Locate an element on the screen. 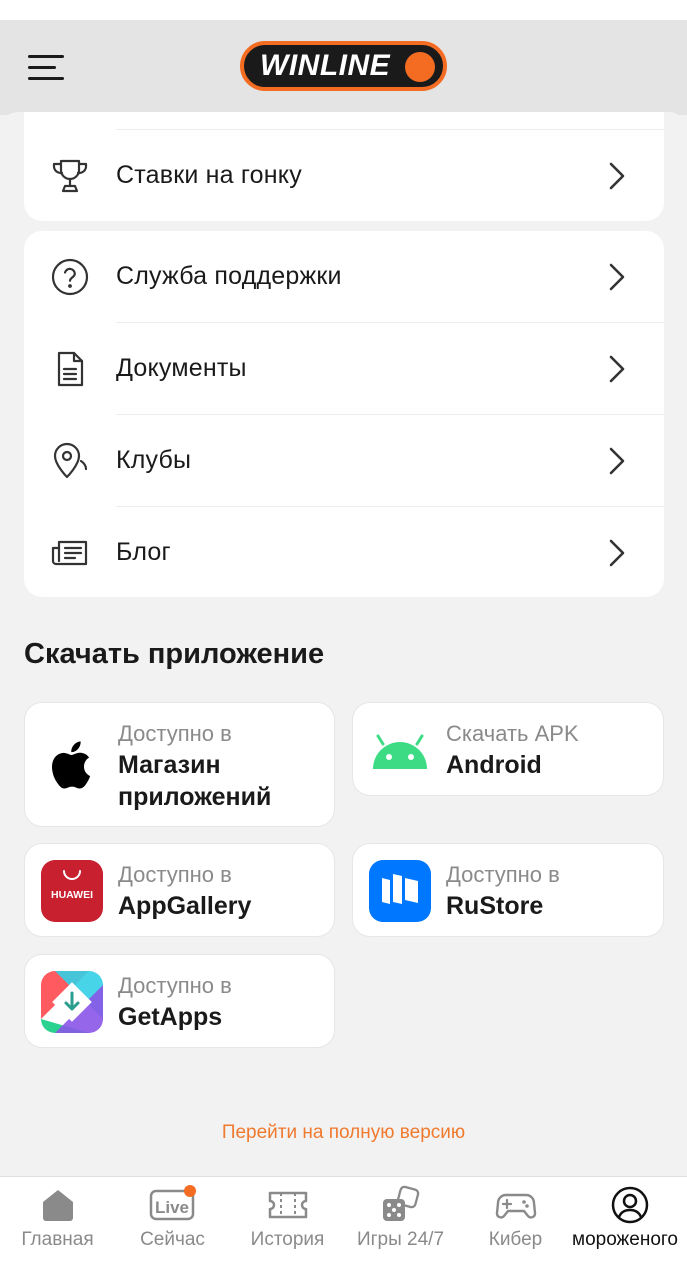 The image size is (687, 1280). rustore-title: RuStore is located at coordinates (495, 906).